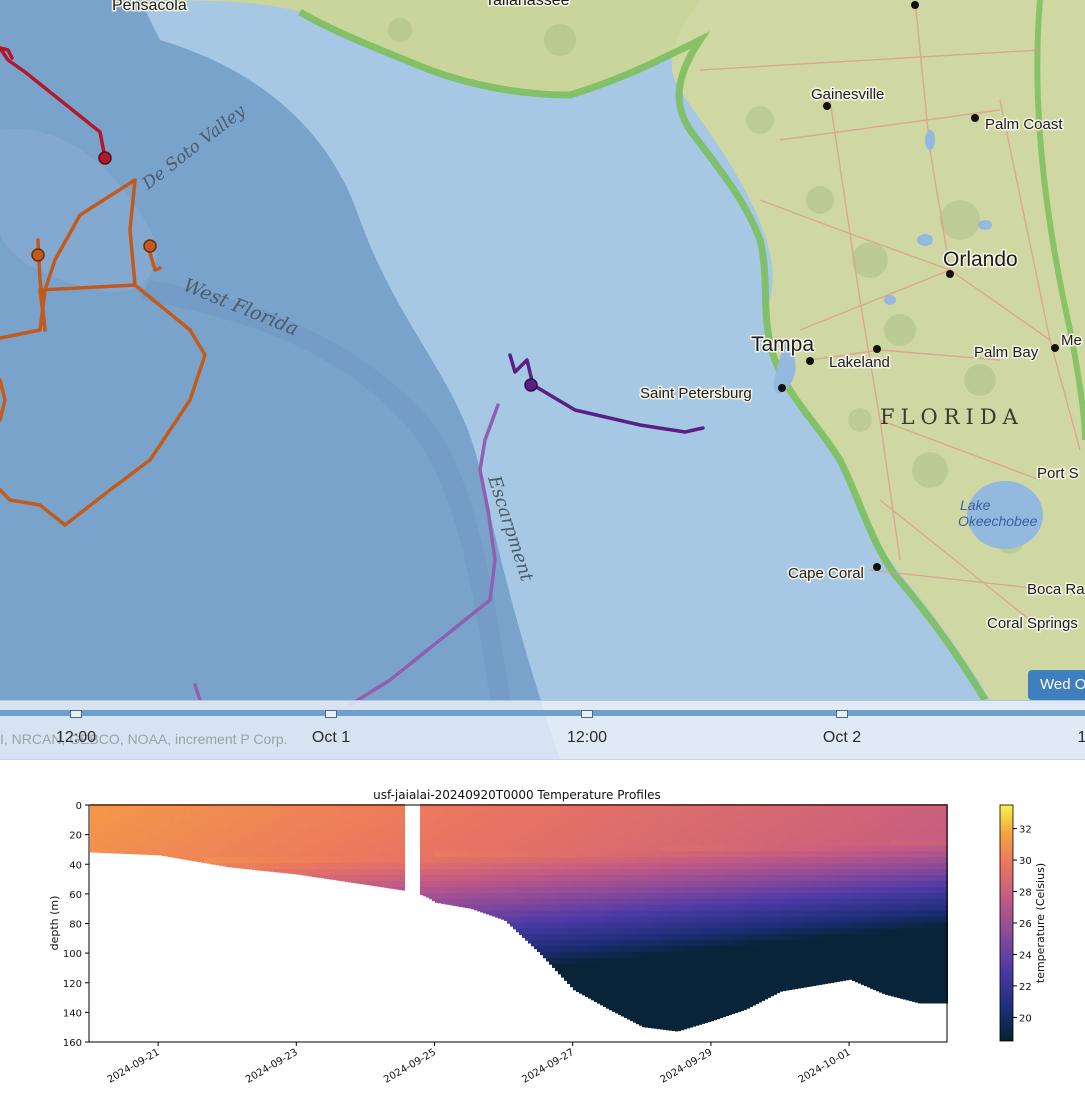 This screenshot has width=1085, height=1104. Describe the element at coordinates (687, 1066) in the screenshot. I see `x-tick-label: 2024-09-29` at that location.